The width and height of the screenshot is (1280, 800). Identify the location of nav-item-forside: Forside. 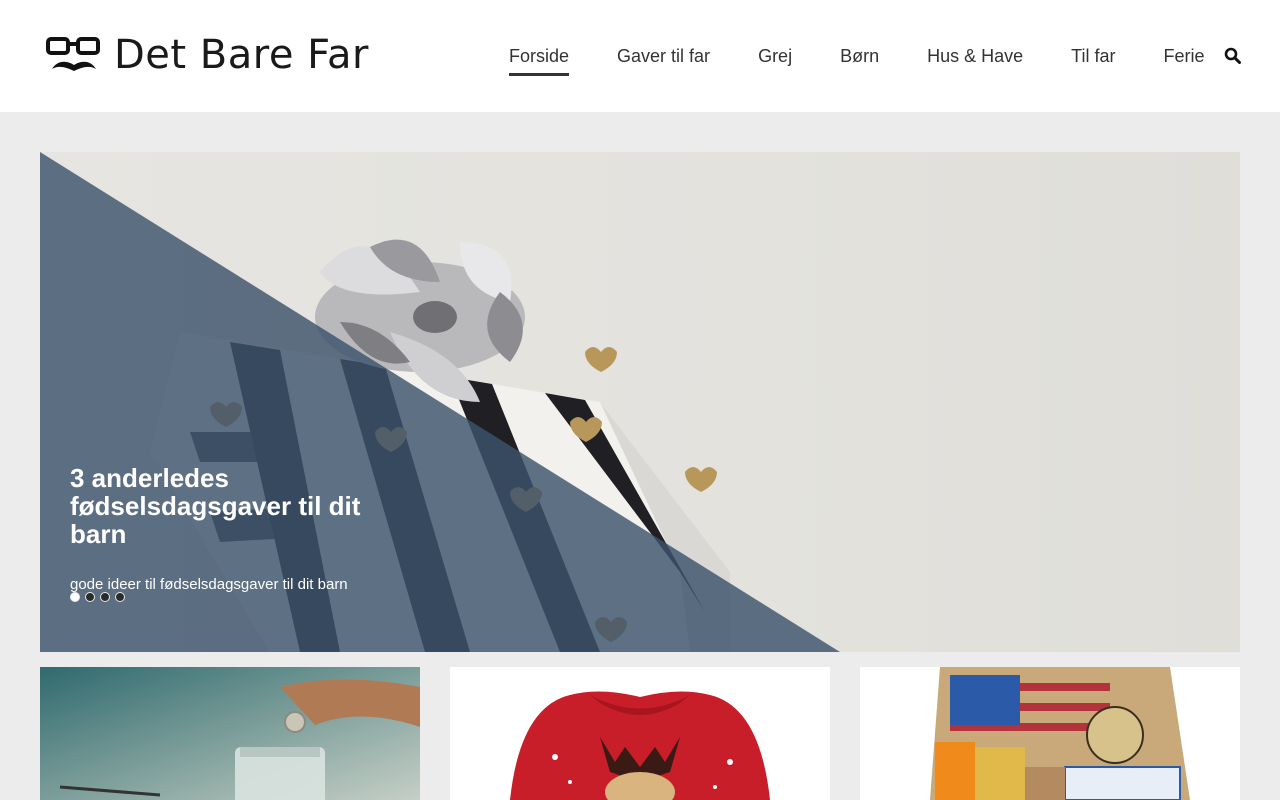
(539, 60).